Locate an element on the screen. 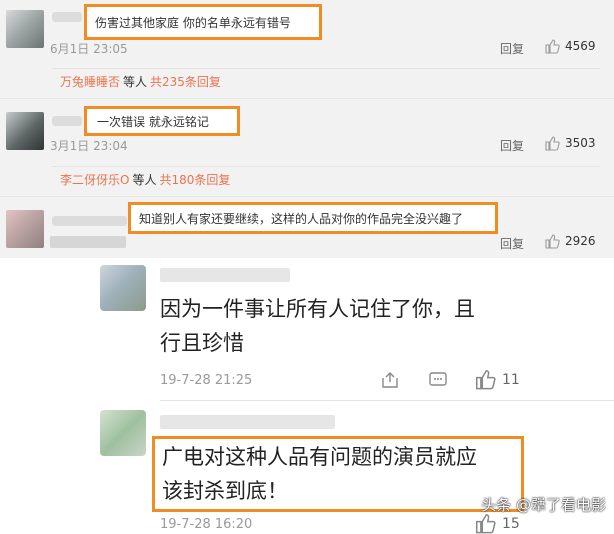 The image size is (614, 534). comment-text-line1: 广电对这种人品有问题的演员就应 is located at coordinates (319, 457).